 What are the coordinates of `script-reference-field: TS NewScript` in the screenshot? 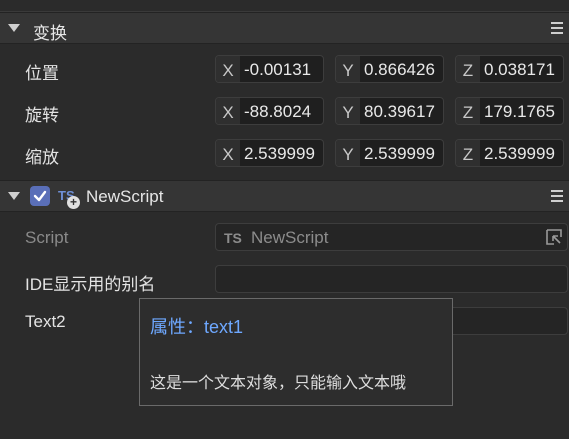 It's located at (391, 237).